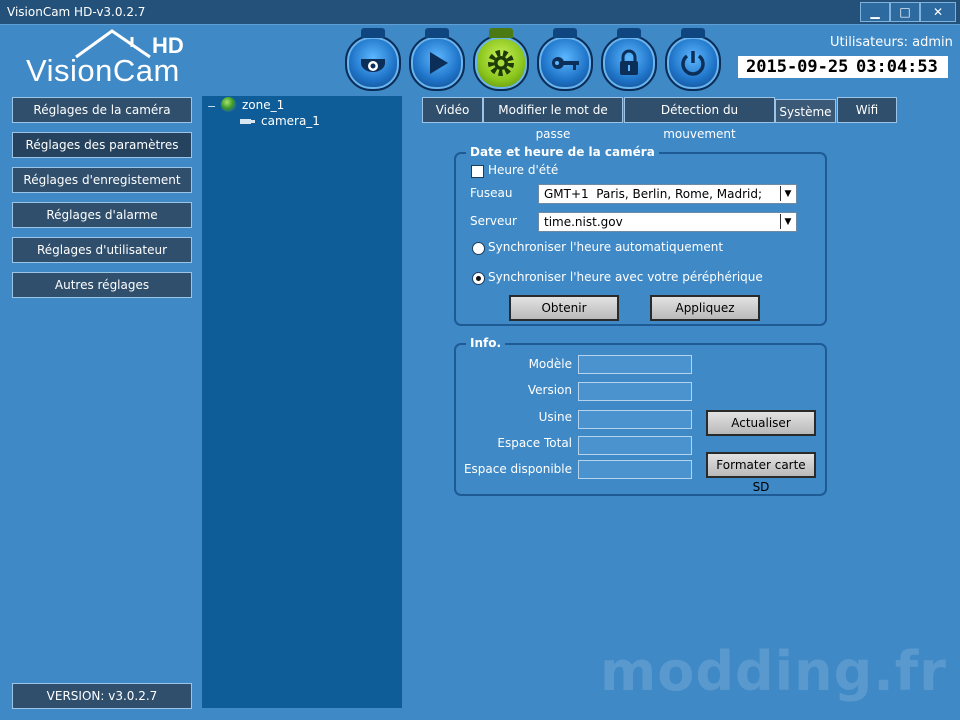 The image size is (960, 720). What do you see at coordinates (211, 106) in the screenshot?
I see `tree-collapse-toggle: −` at bounding box center [211, 106].